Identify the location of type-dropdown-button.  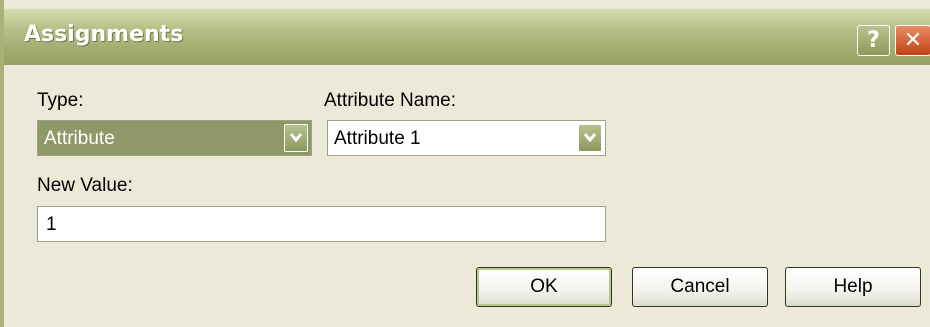
(296, 138).